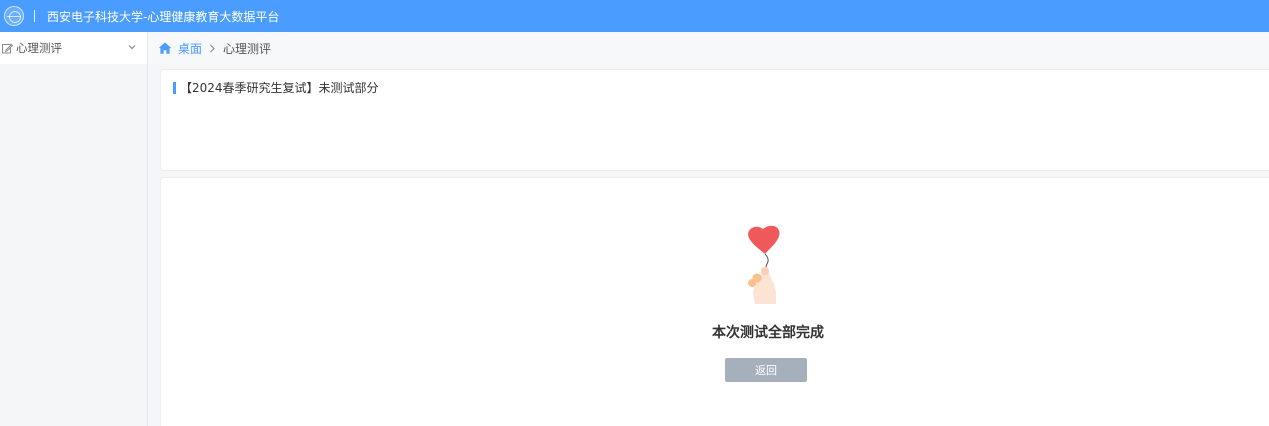 The width and height of the screenshot is (1269, 426). I want to click on sidebar: 心理测评, so click(74, 229).